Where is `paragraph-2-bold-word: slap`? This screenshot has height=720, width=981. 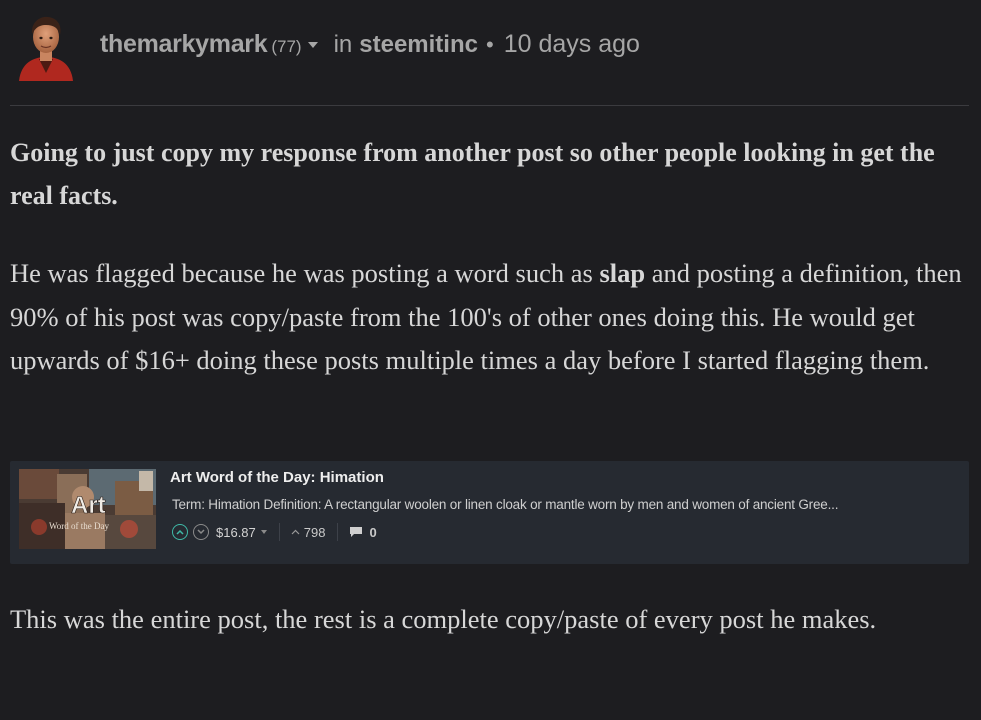 paragraph-2-bold-word: slap is located at coordinates (622, 273).